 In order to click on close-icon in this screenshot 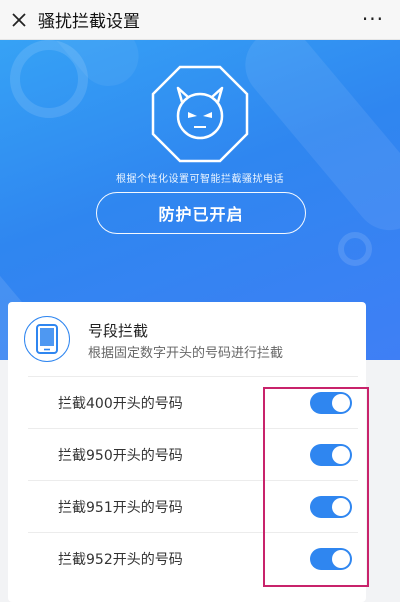, I will do `click(19, 20)`.